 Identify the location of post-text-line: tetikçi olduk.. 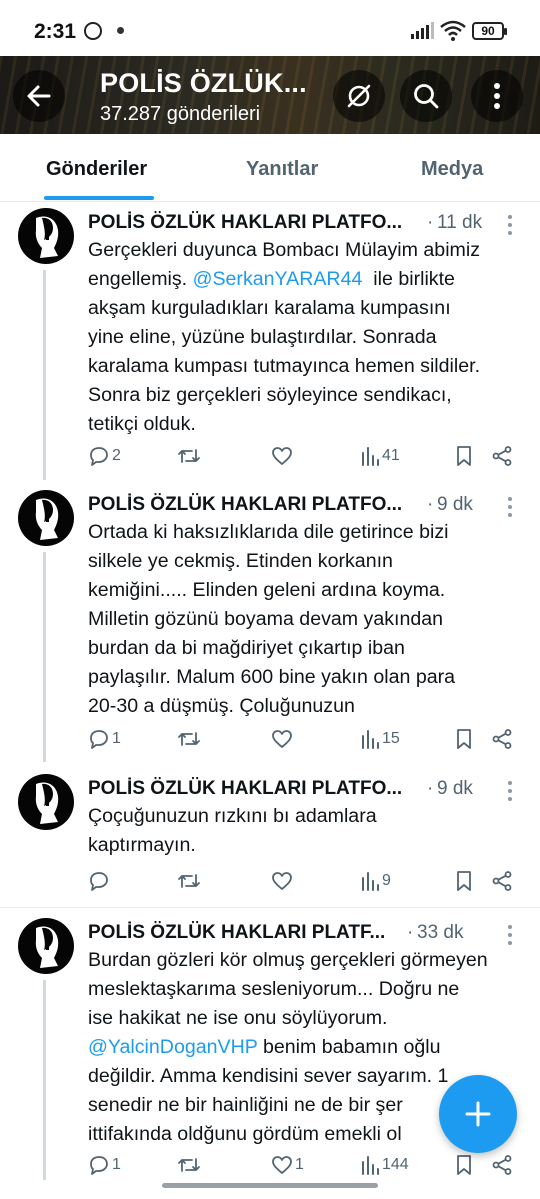
(142, 424).